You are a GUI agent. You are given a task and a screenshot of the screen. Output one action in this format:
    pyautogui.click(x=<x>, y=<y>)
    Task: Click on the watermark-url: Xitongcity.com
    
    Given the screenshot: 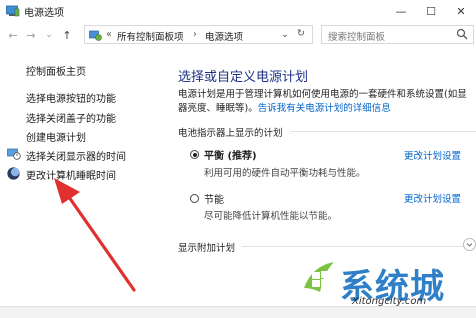 What is the action you would take?
    pyautogui.click(x=389, y=301)
    